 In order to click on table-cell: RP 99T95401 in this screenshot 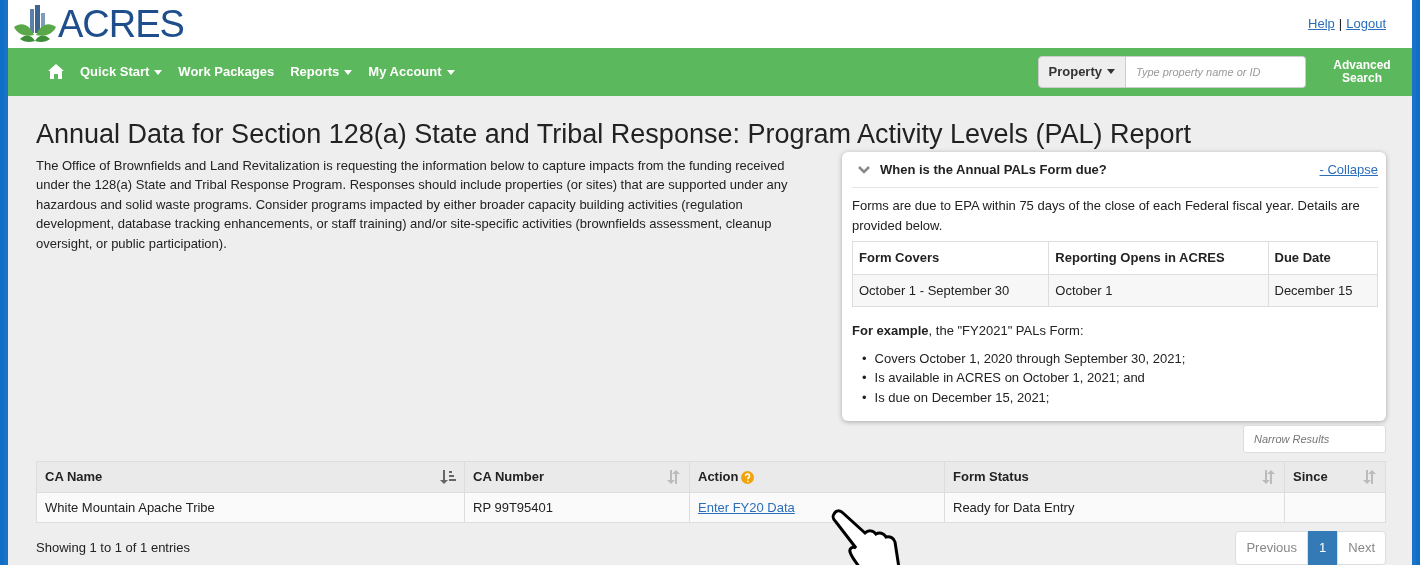, I will do `click(513, 507)`.